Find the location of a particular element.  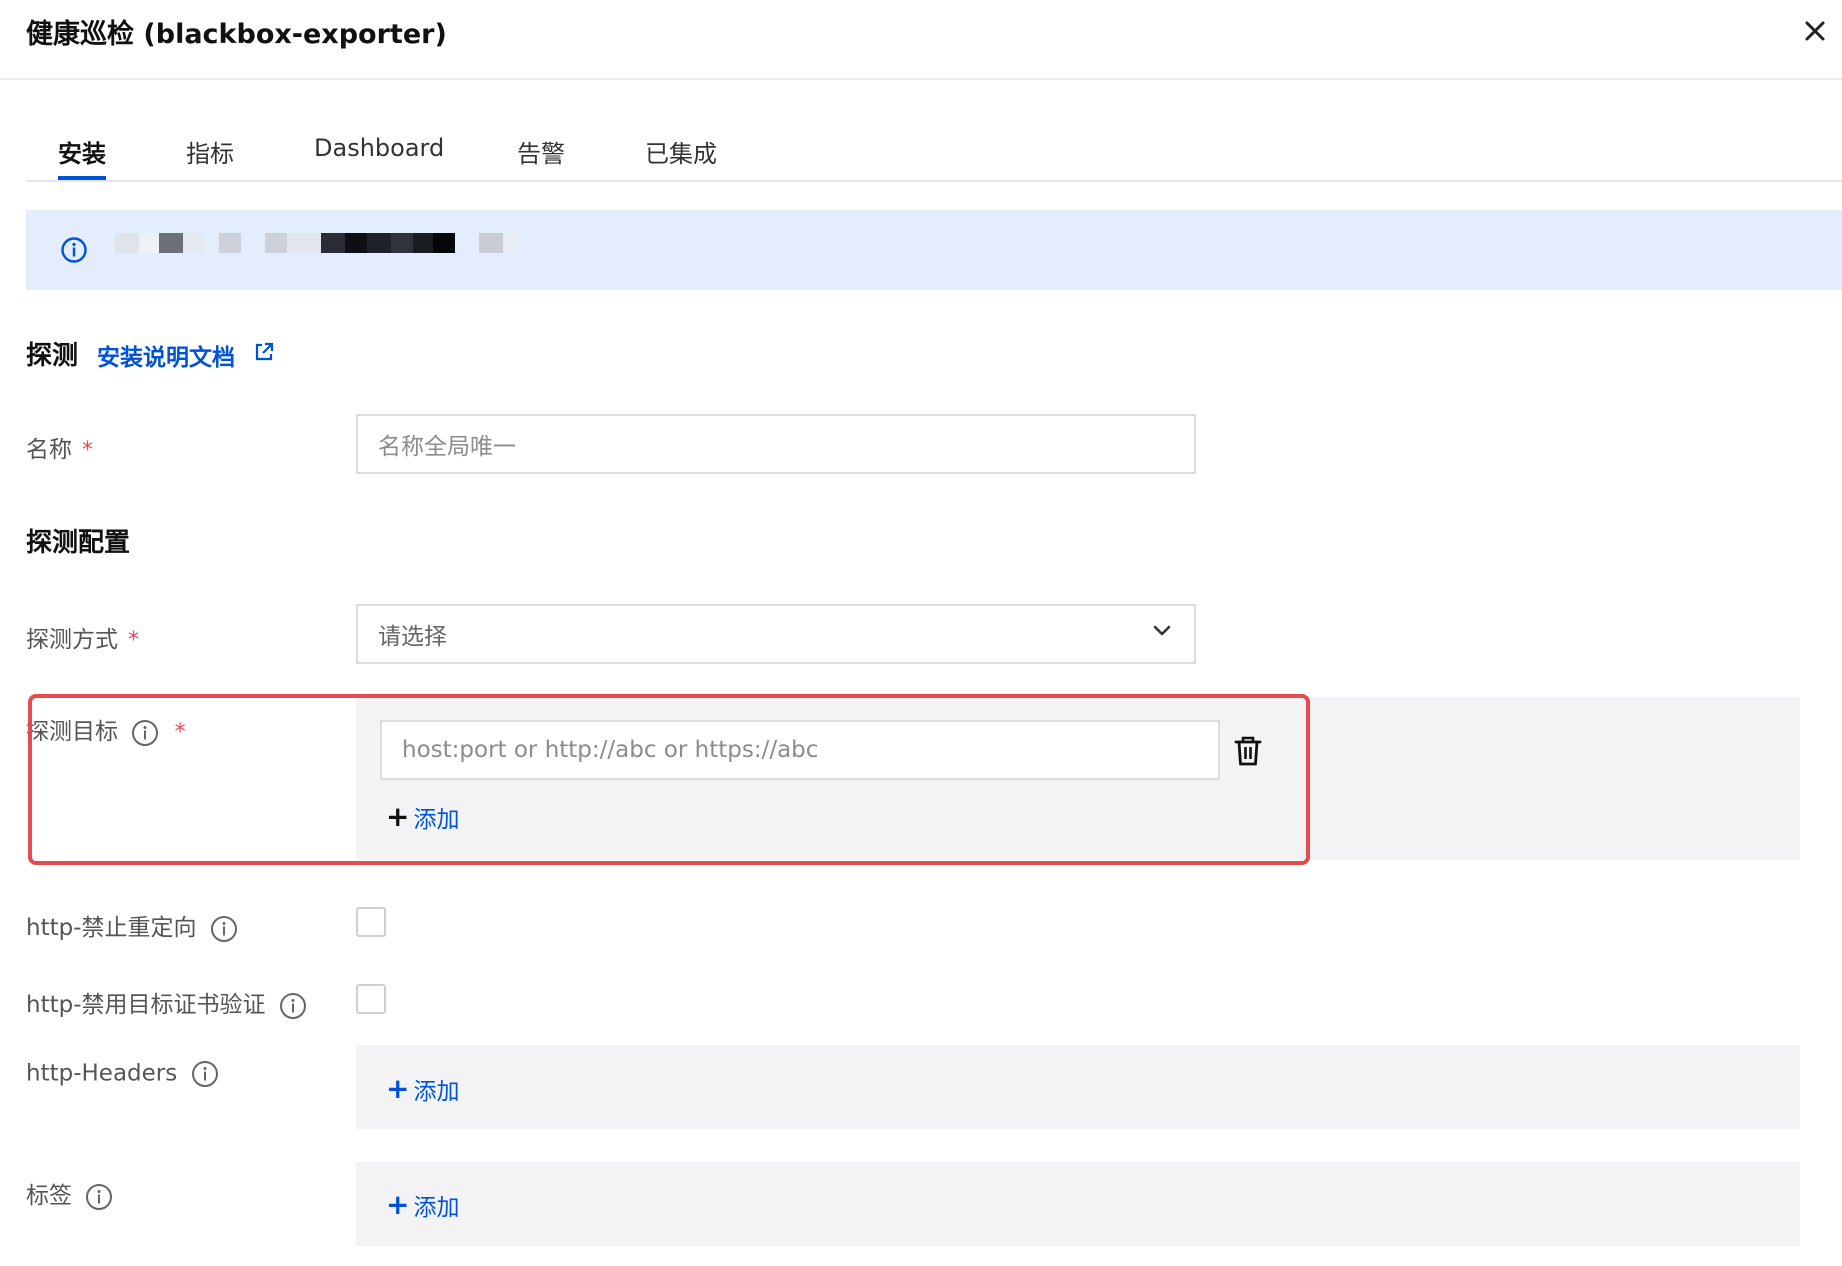

name-input: 名称全局唯一 is located at coordinates (776, 444).